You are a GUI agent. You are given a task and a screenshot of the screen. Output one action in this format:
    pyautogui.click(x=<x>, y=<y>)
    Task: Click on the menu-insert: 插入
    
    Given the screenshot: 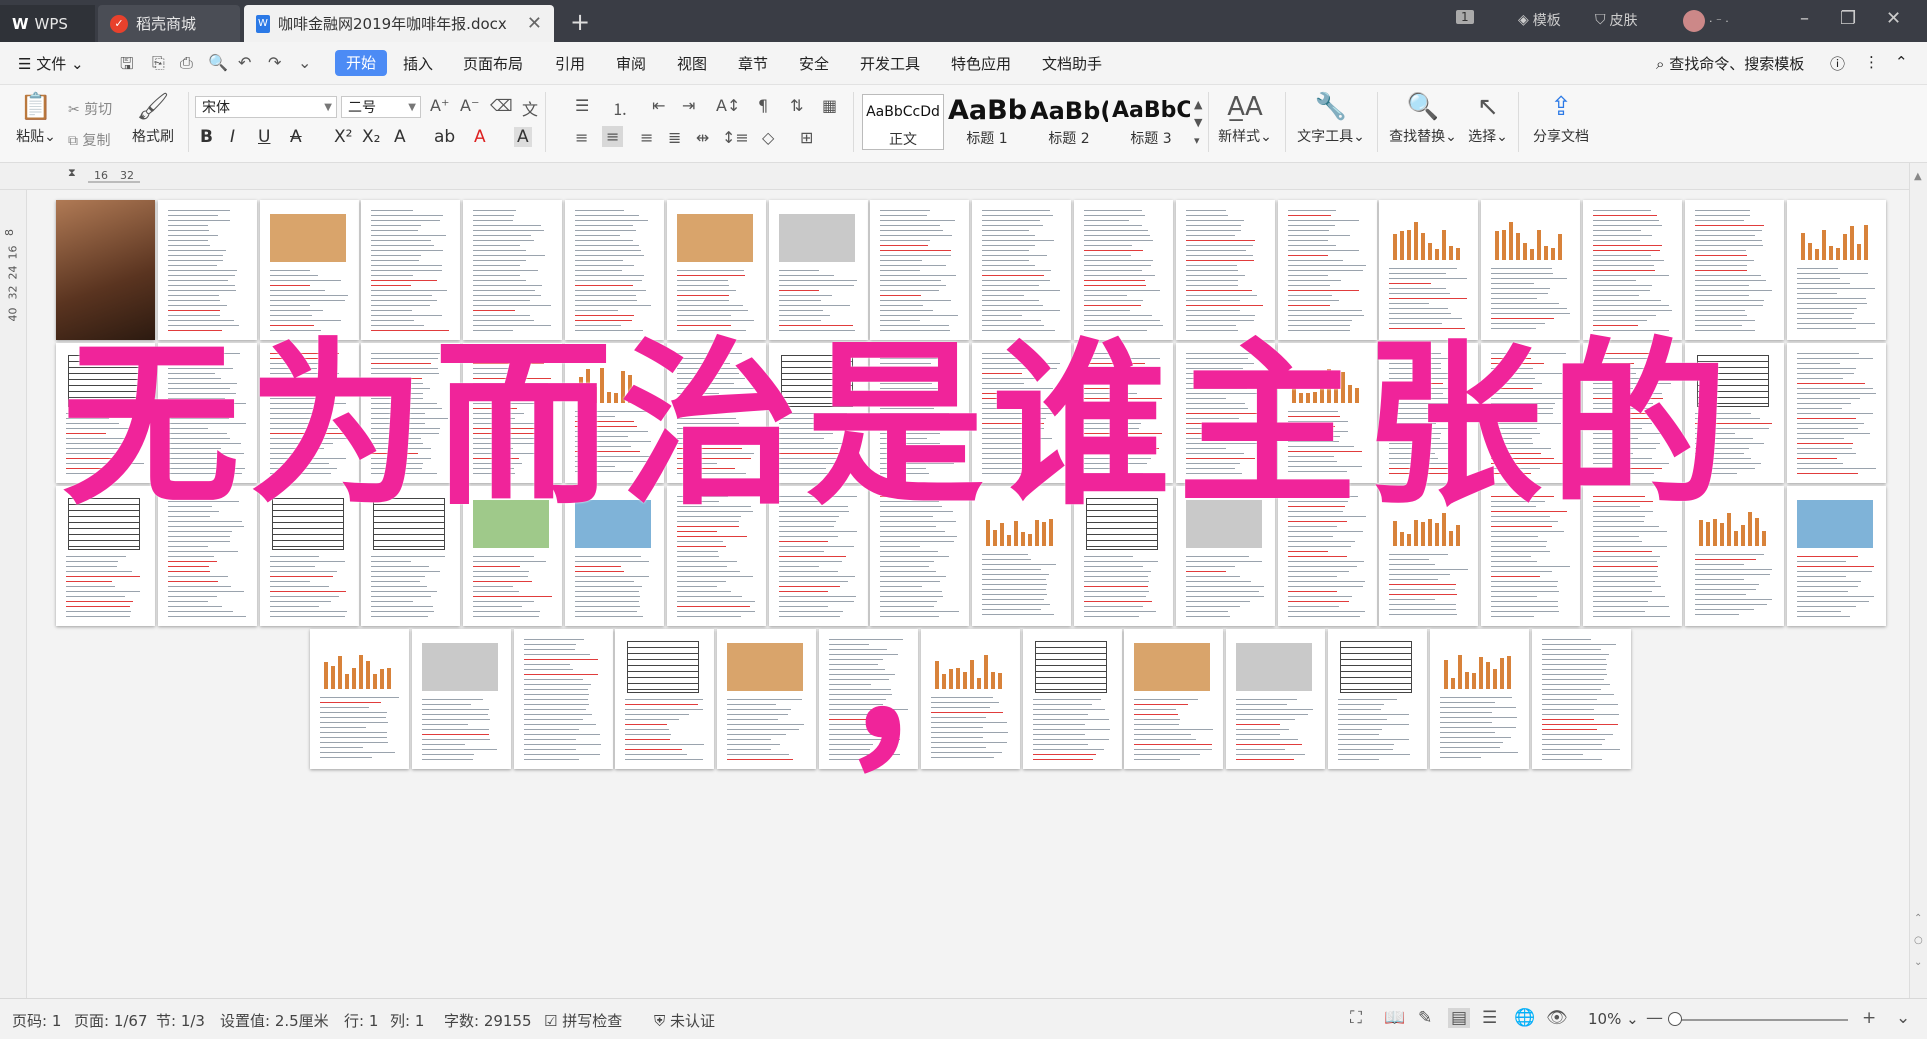 What is the action you would take?
    pyautogui.click(x=418, y=63)
    